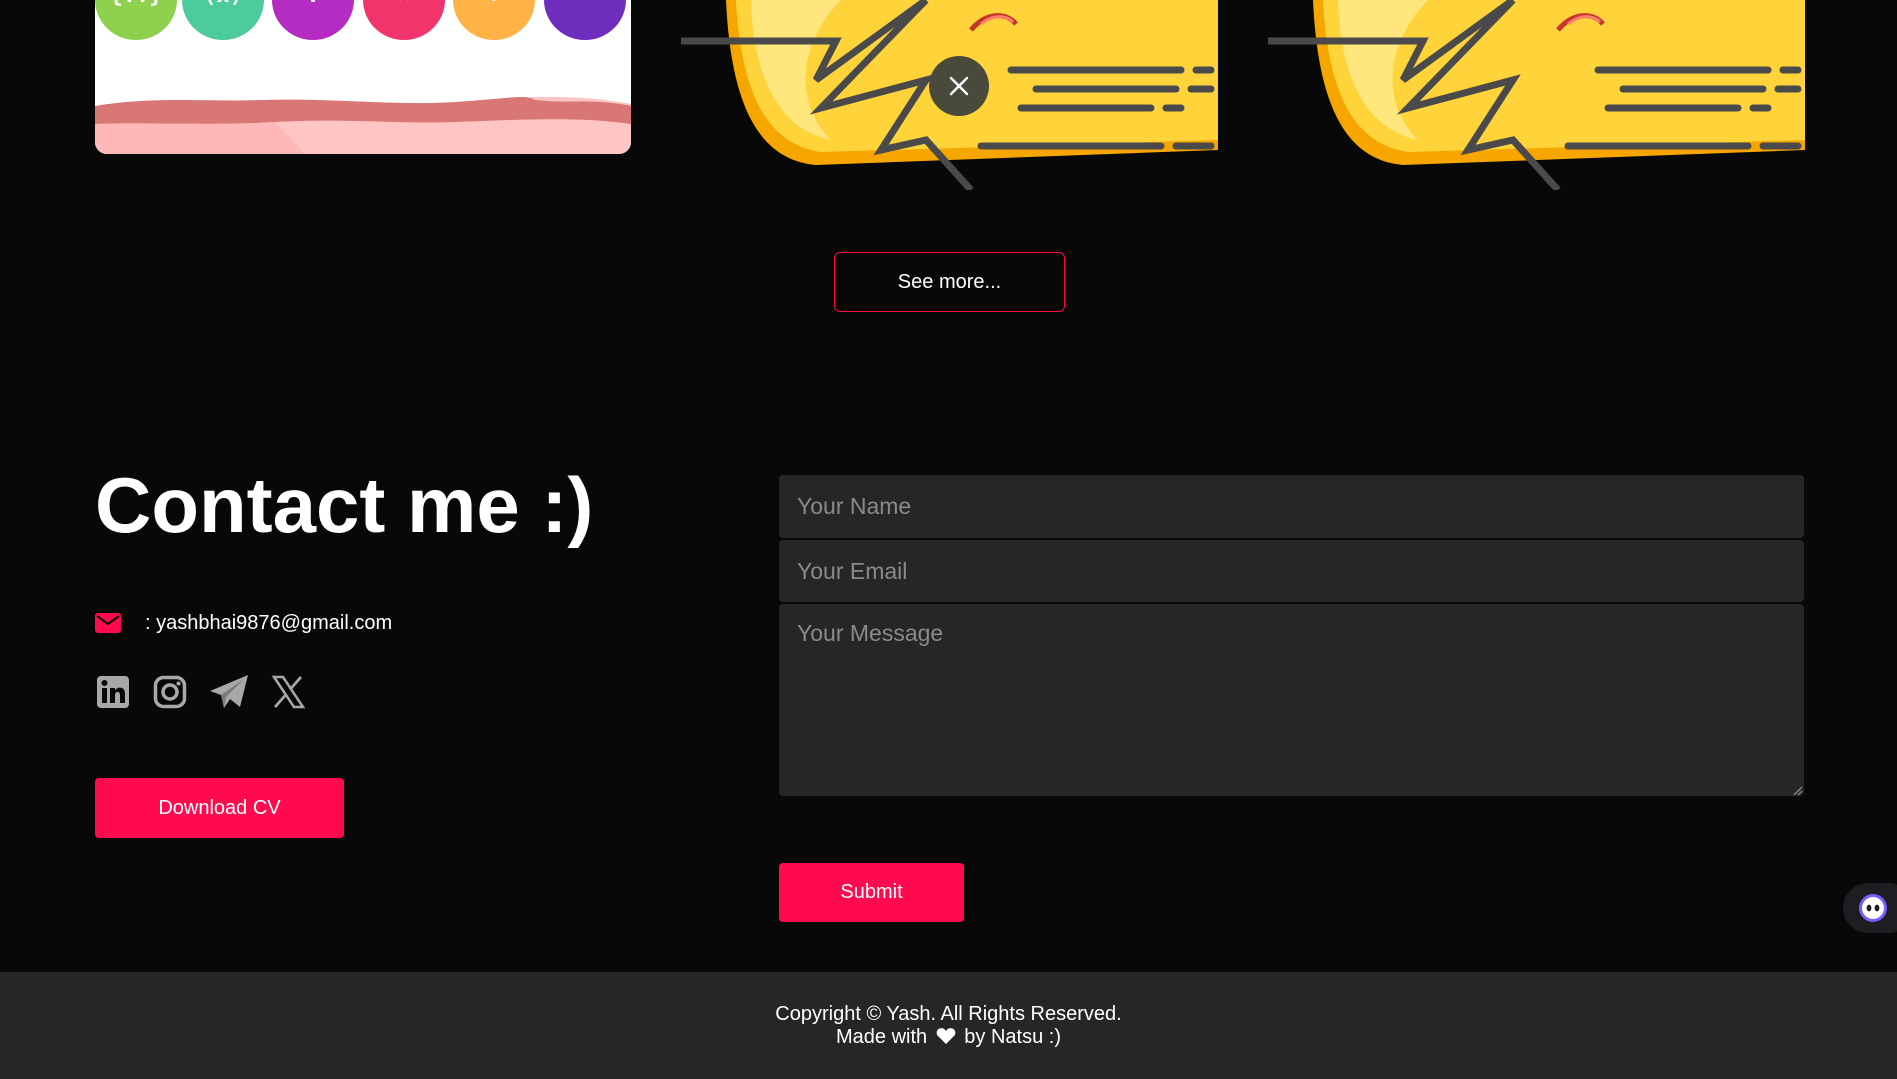 The height and width of the screenshot is (1079, 1897). I want to click on instagram-icon, so click(170, 692).